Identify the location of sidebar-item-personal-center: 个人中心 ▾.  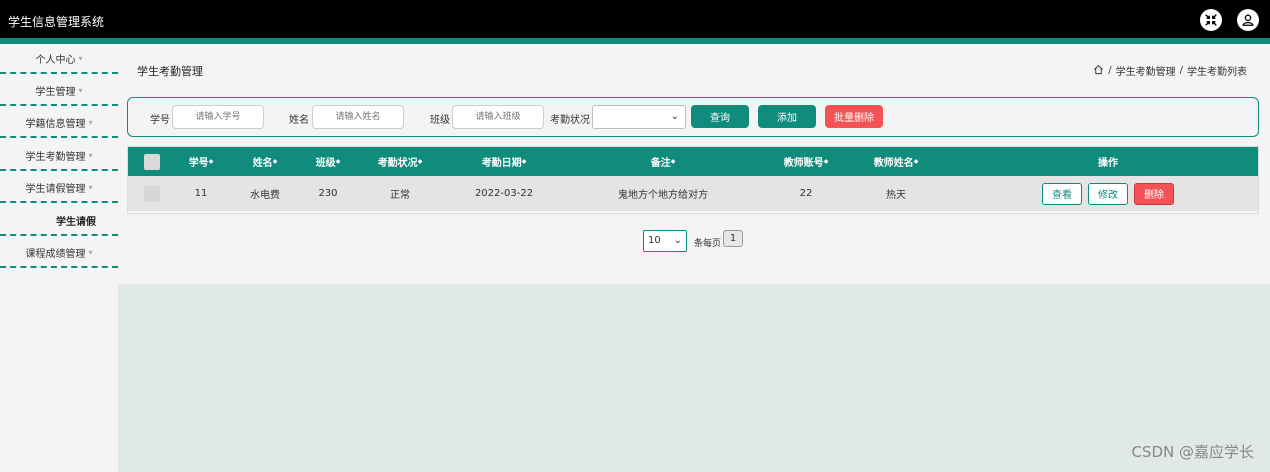
(59, 59).